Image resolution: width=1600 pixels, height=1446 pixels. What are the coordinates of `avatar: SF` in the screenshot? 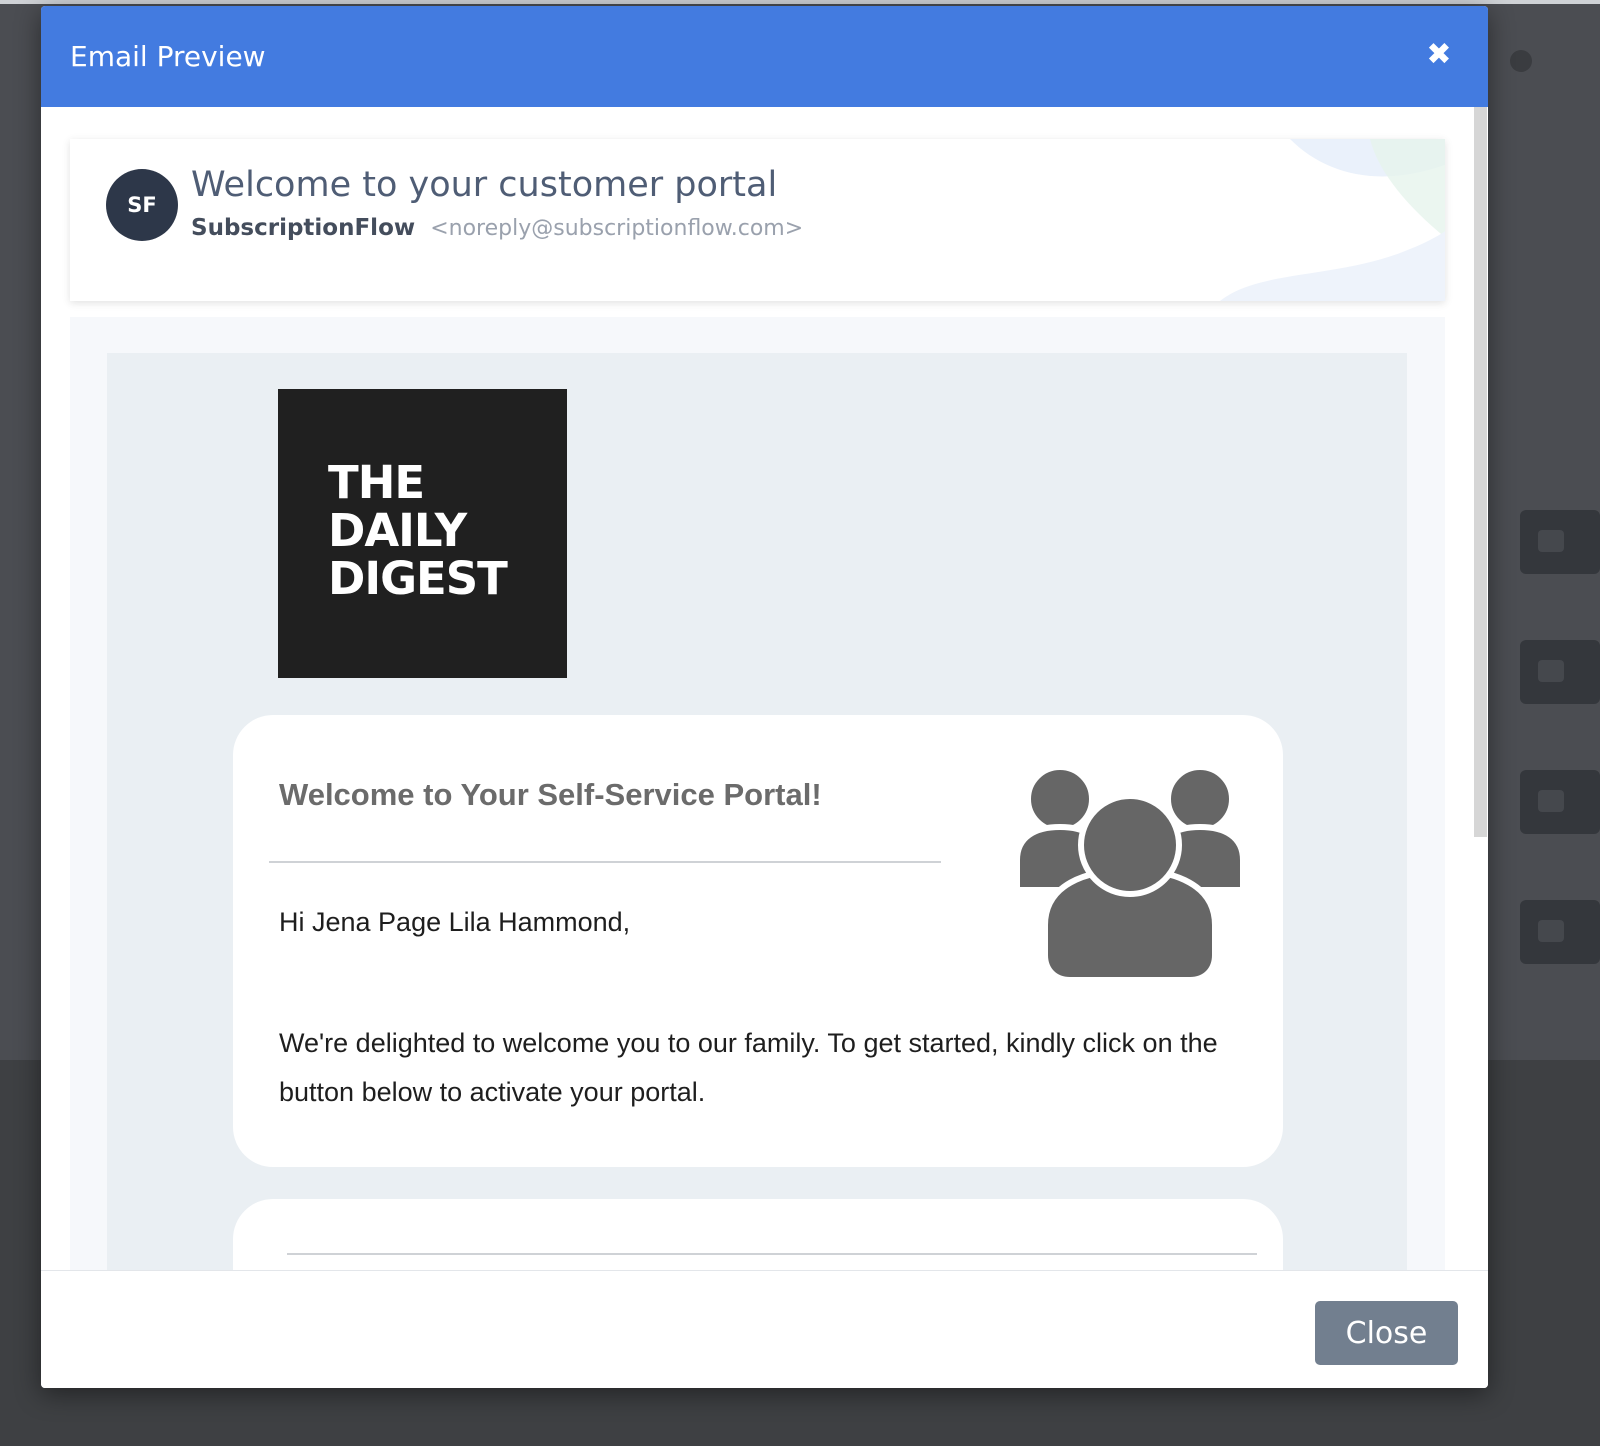 It's located at (142, 205).